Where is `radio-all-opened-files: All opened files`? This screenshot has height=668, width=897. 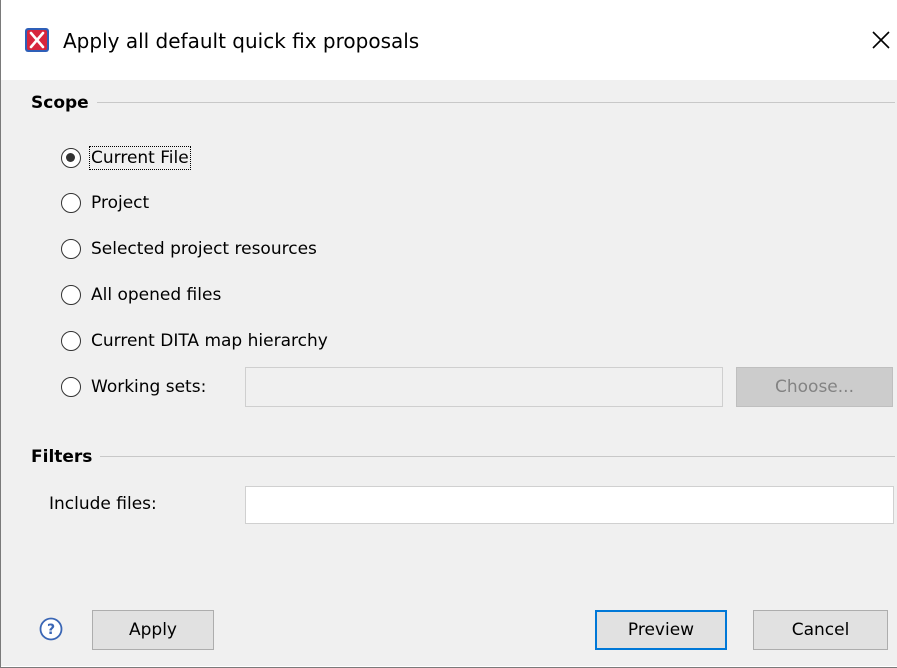 radio-all-opened-files: All opened files is located at coordinates (141, 295).